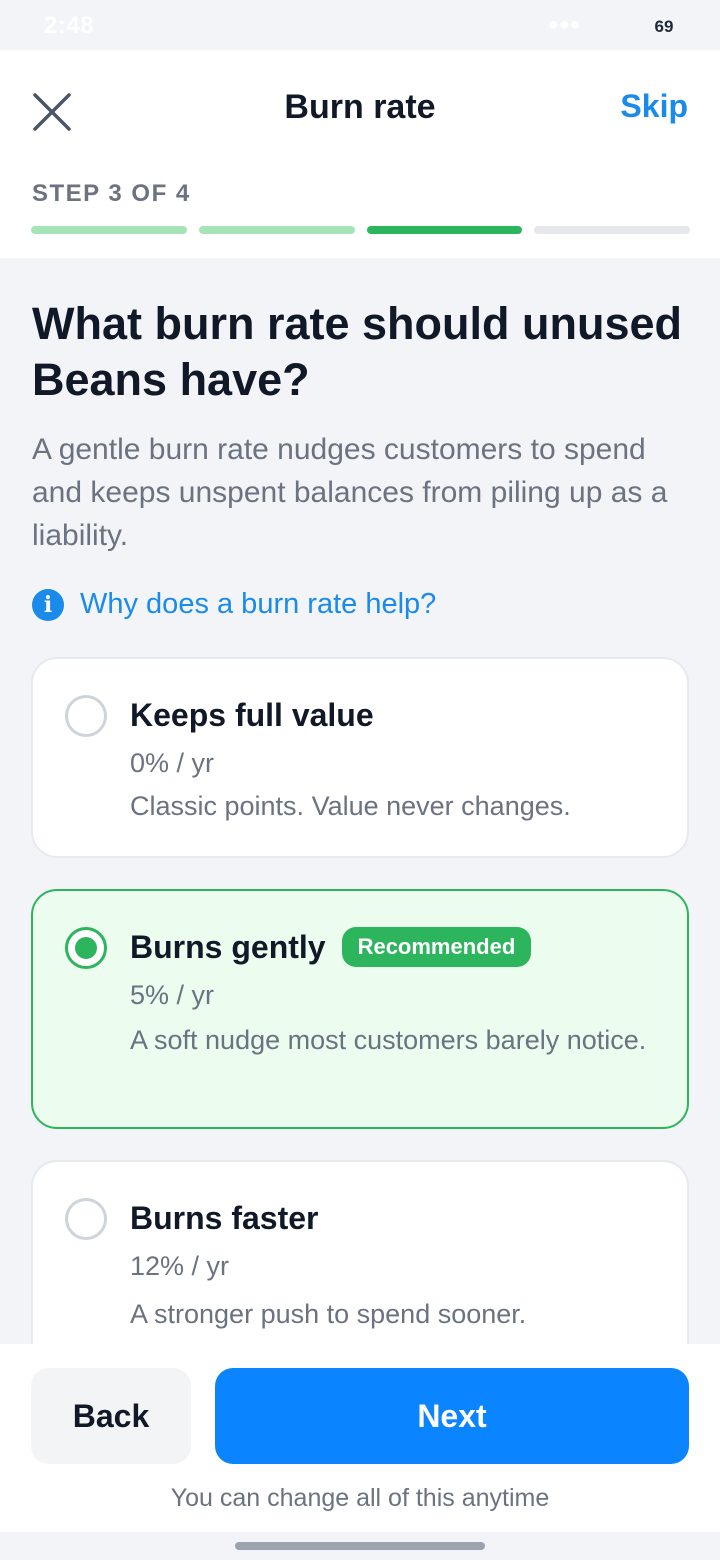 This screenshot has width=720, height=1560. I want to click on option-title: Keeps full value, so click(252, 715).